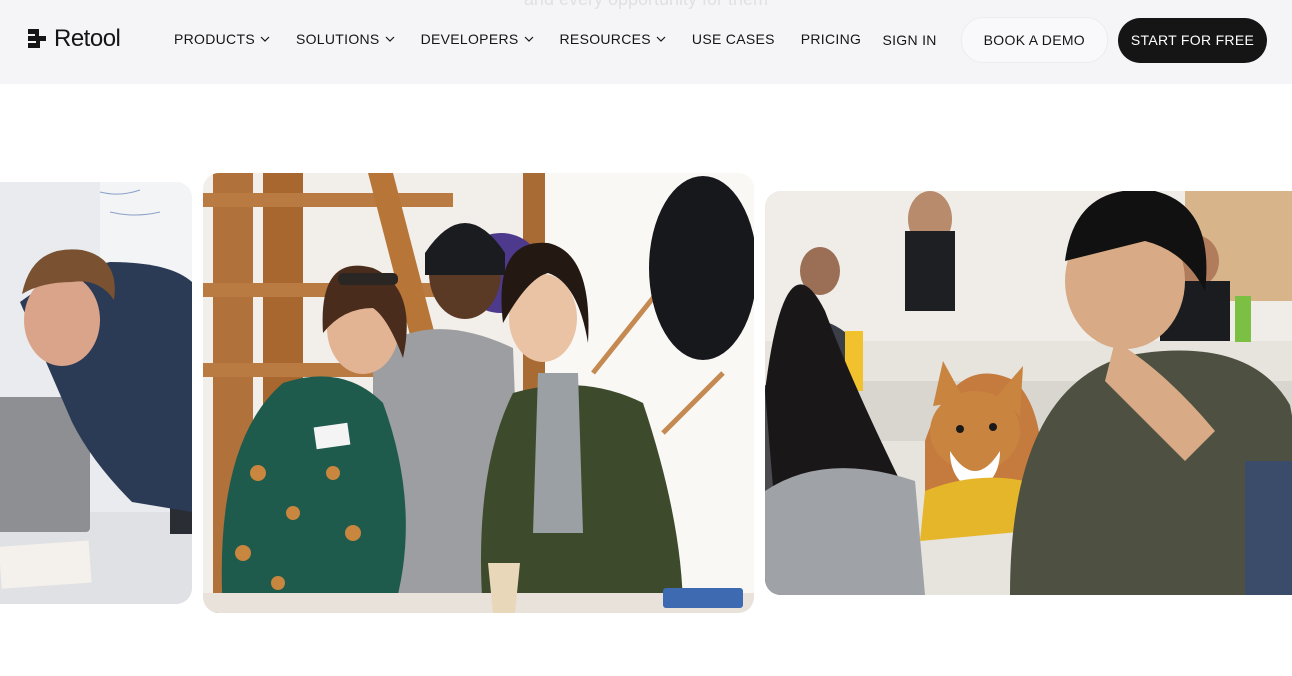 This screenshot has height=676, width=1292. What do you see at coordinates (1034, 40) in the screenshot?
I see `book-demo-button: BOOK A DEMO` at bounding box center [1034, 40].